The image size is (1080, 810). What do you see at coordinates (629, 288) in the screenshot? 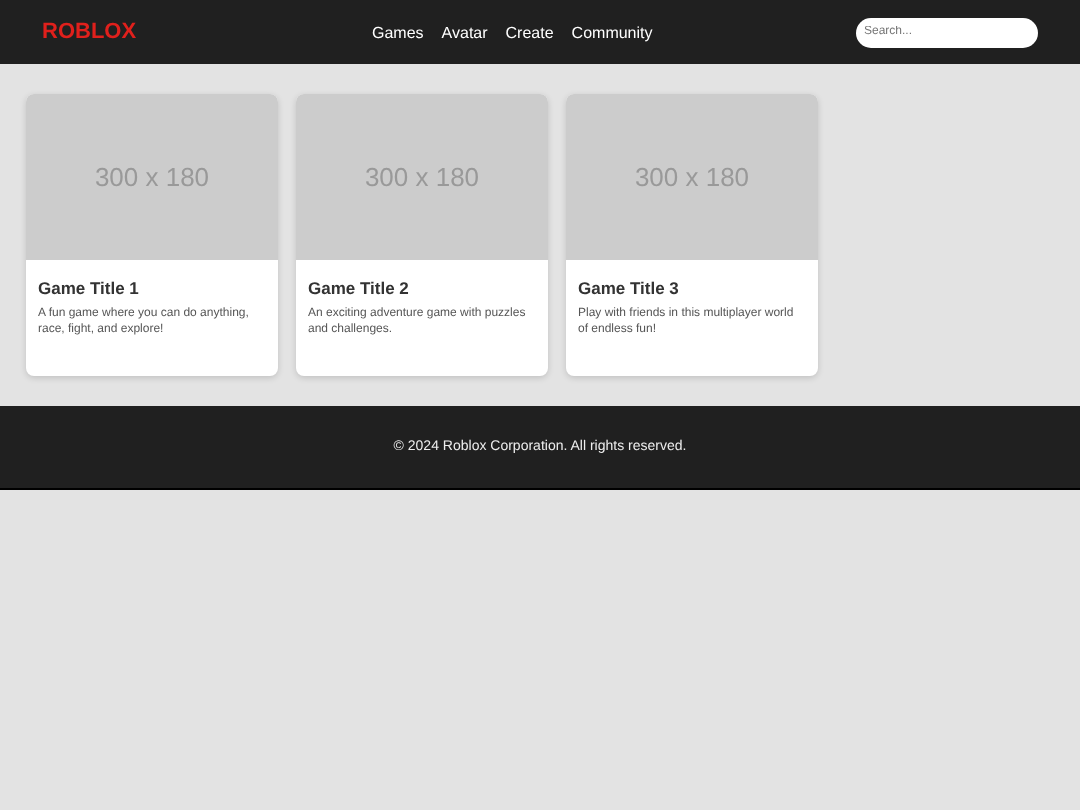
I see `game-title: Game Title 3` at bounding box center [629, 288].